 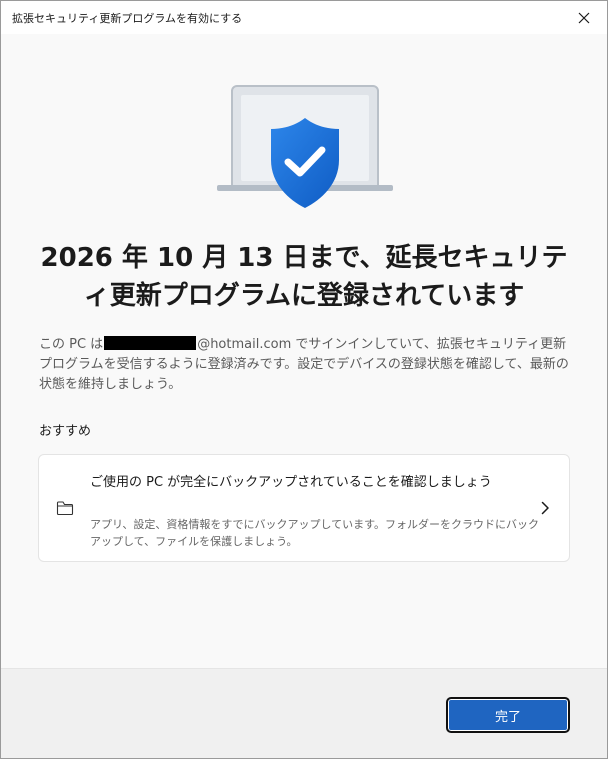 What do you see at coordinates (65, 431) in the screenshot?
I see `recommendations-heading: おすすめ` at bounding box center [65, 431].